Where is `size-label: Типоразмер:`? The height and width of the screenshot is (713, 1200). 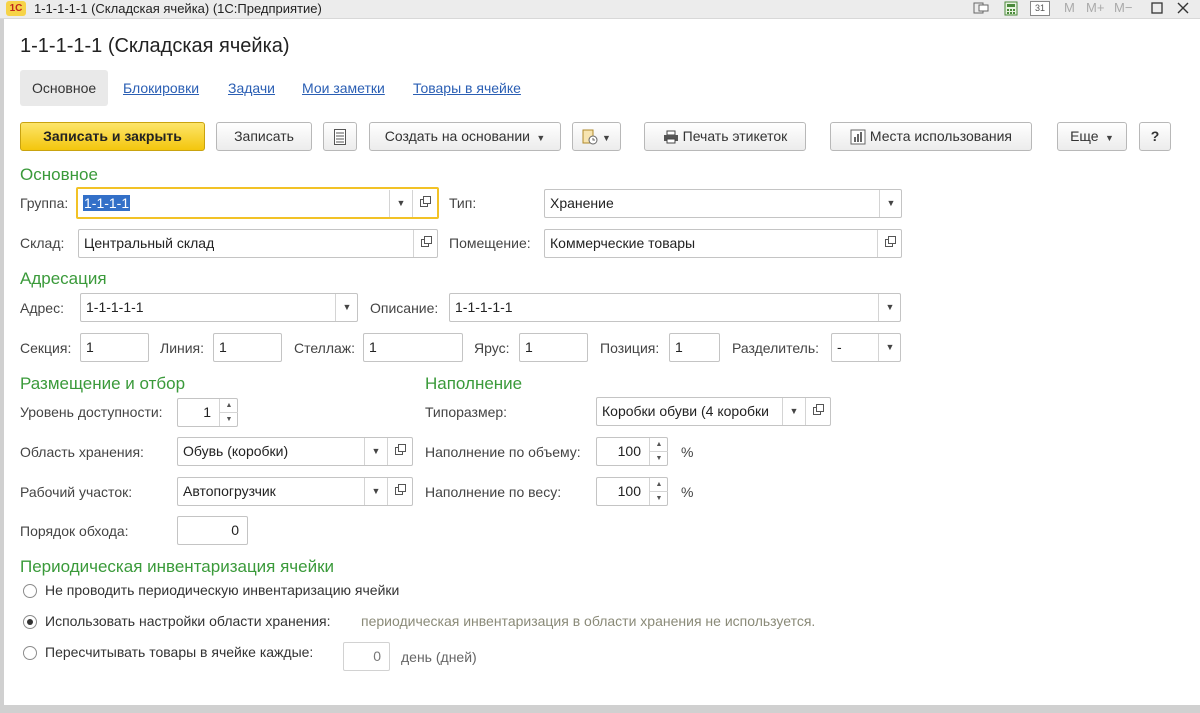 size-label: Типоразмер: is located at coordinates (466, 412).